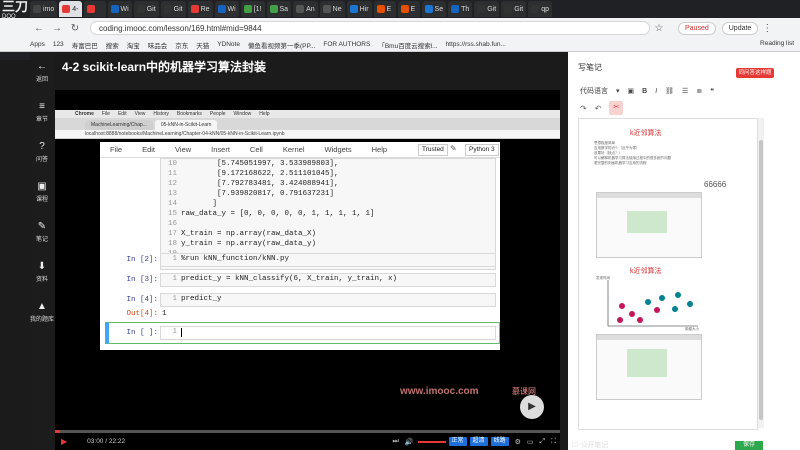 The width and height of the screenshot is (800, 450). What do you see at coordinates (755, 73) in the screenshot?
I see `notes-badge: 同问答这样题` at bounding box center [755, 73].